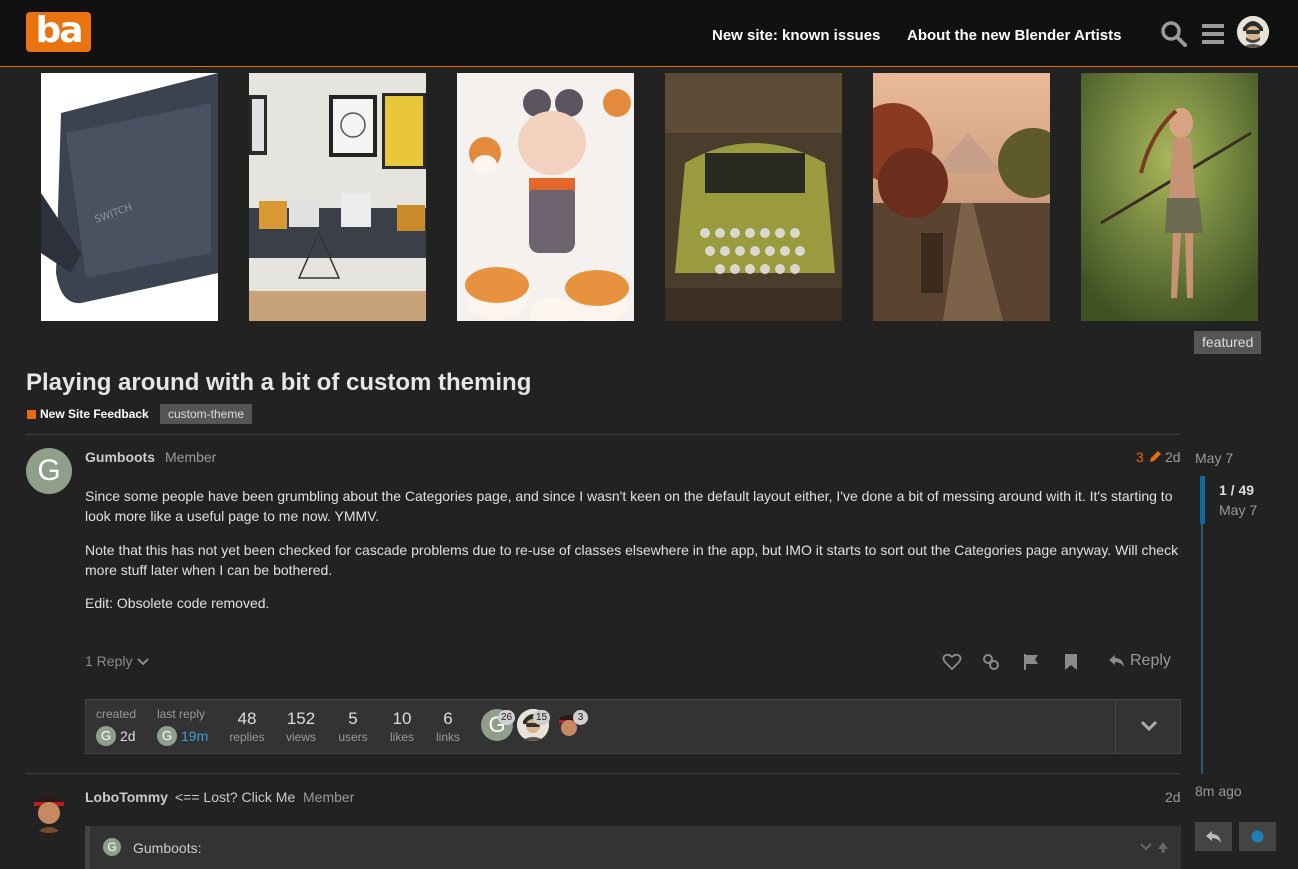 The image size is (1298, 869). What do you see at coordinates (1202, 500) in the screenshot?
I see `timeline-handle` at bounding box center [1202, 500].